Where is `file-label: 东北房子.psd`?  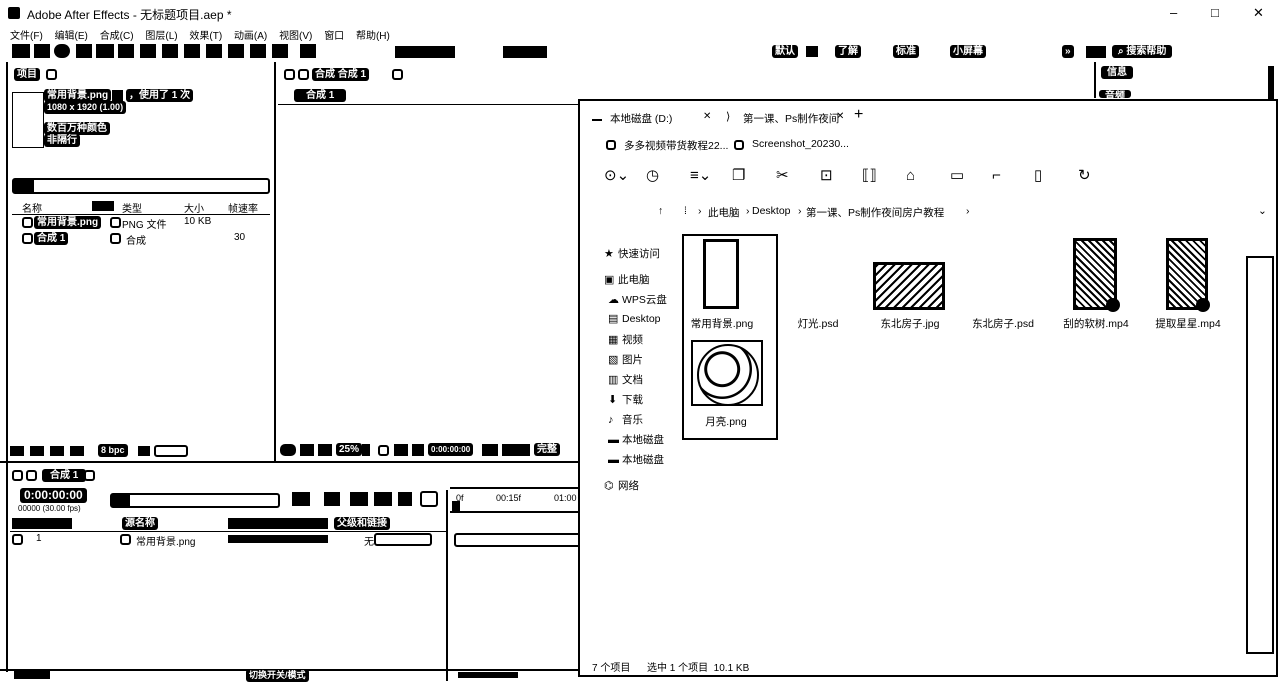
file-label: 东北房子.psd is located at coordinates (1003, 323).